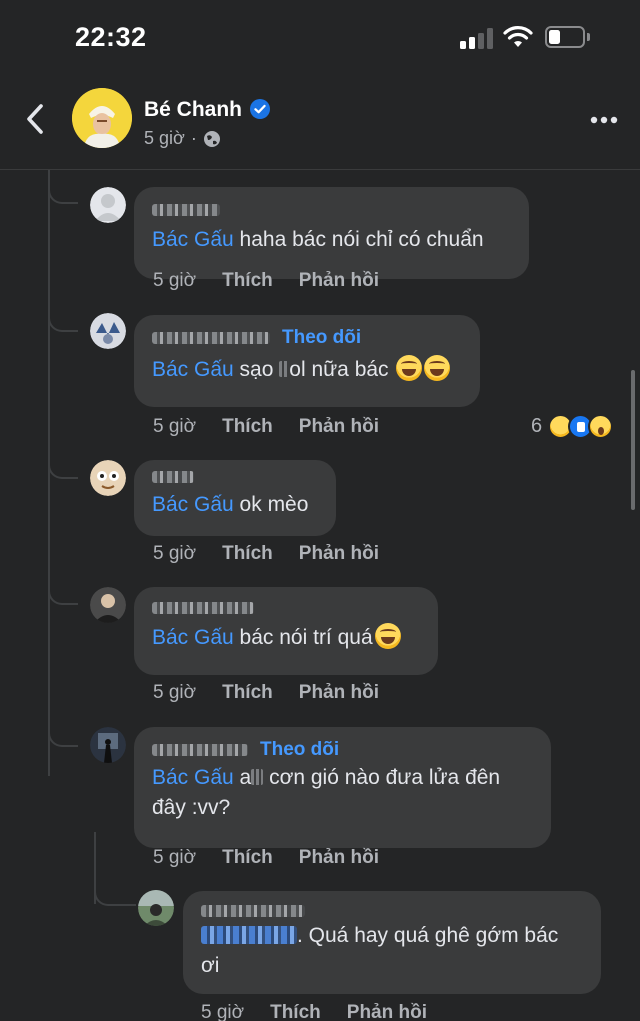 This screenshot has height=1021, width=640. Describe the element at coordinates (477, 38) in the screenshot. I see `cellular-signal-icon` at that location.